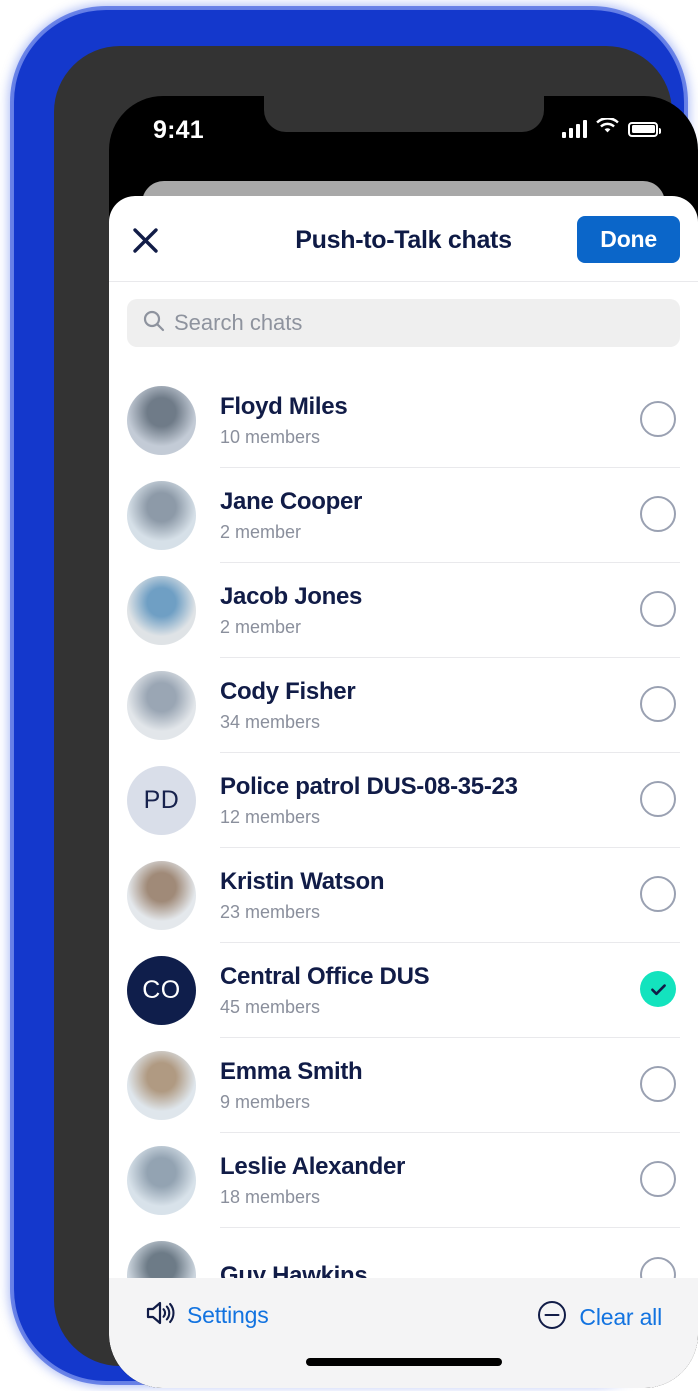  I want to click on settings-button: Settings, so click(207, 1315).